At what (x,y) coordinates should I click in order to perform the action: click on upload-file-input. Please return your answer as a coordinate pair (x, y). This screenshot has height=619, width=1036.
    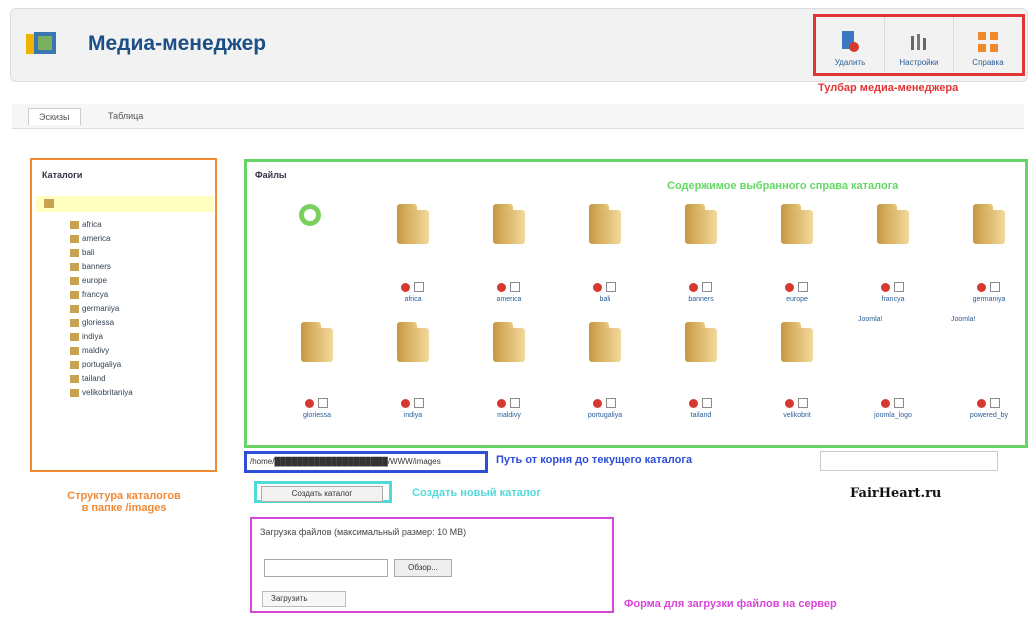
    Looking at the image, I should click on (326, 568).